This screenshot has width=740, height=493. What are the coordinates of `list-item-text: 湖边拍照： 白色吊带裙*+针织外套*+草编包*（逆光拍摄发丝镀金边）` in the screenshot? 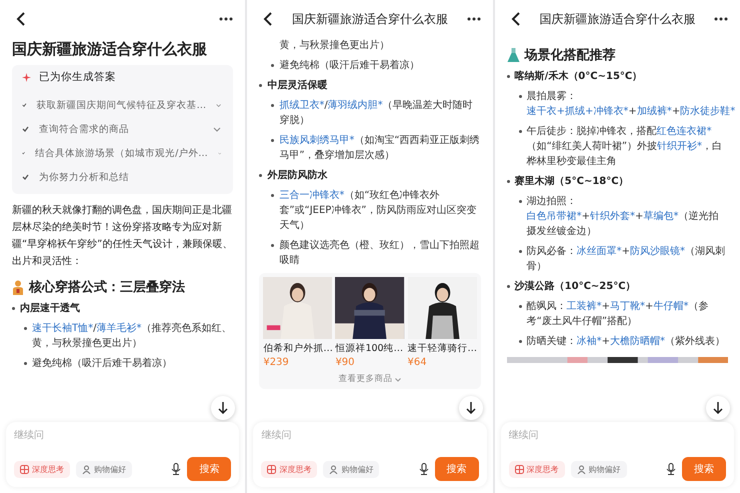 It's located at (623, 216).